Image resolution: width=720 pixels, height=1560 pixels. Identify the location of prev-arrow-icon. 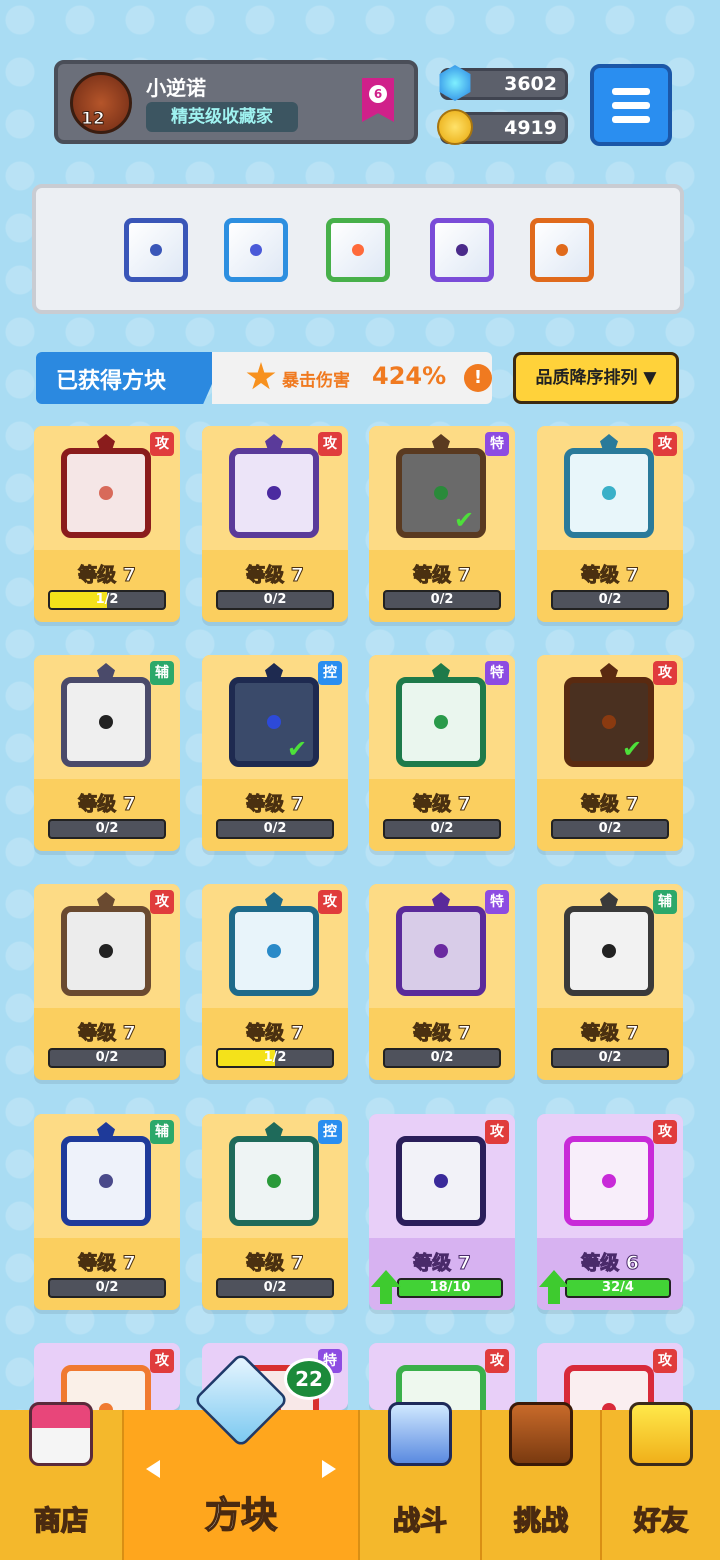
(153, 1469).